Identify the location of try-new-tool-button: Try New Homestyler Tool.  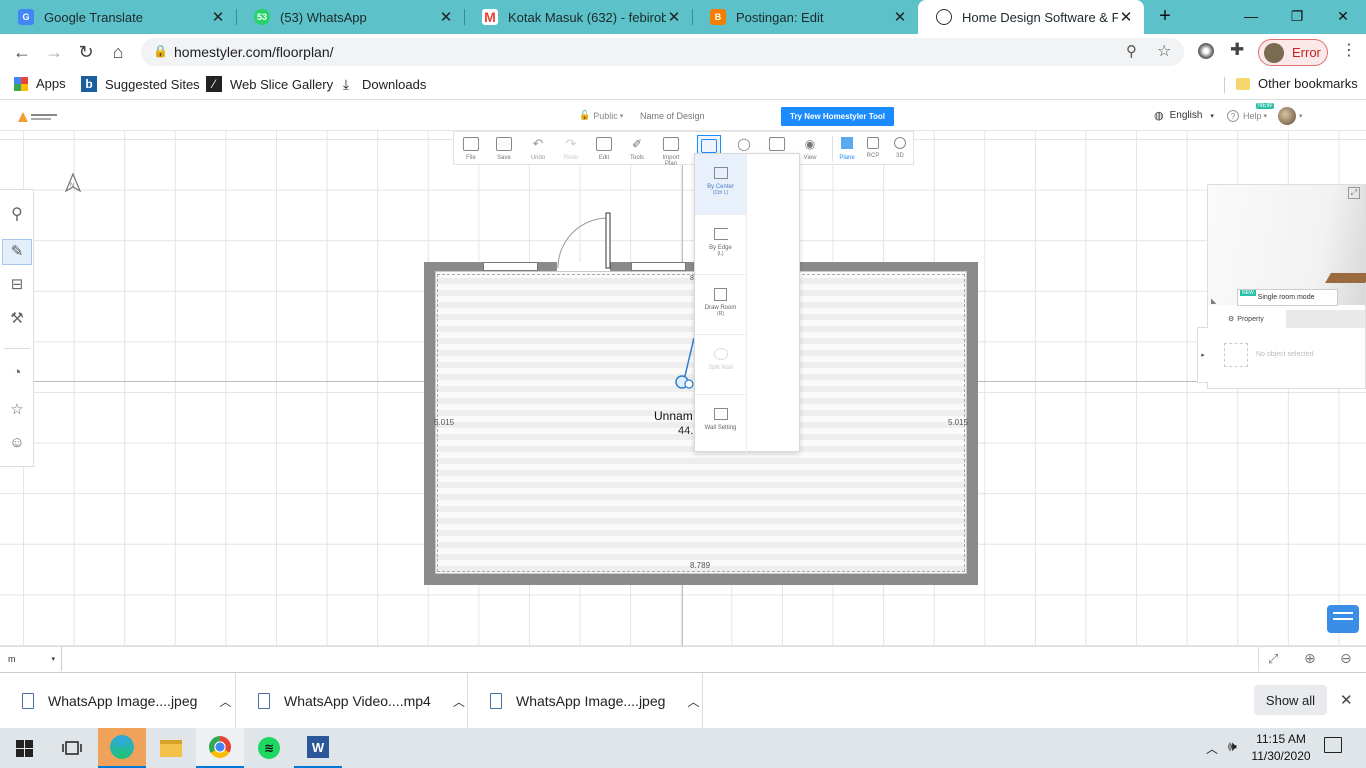
(837, 116).